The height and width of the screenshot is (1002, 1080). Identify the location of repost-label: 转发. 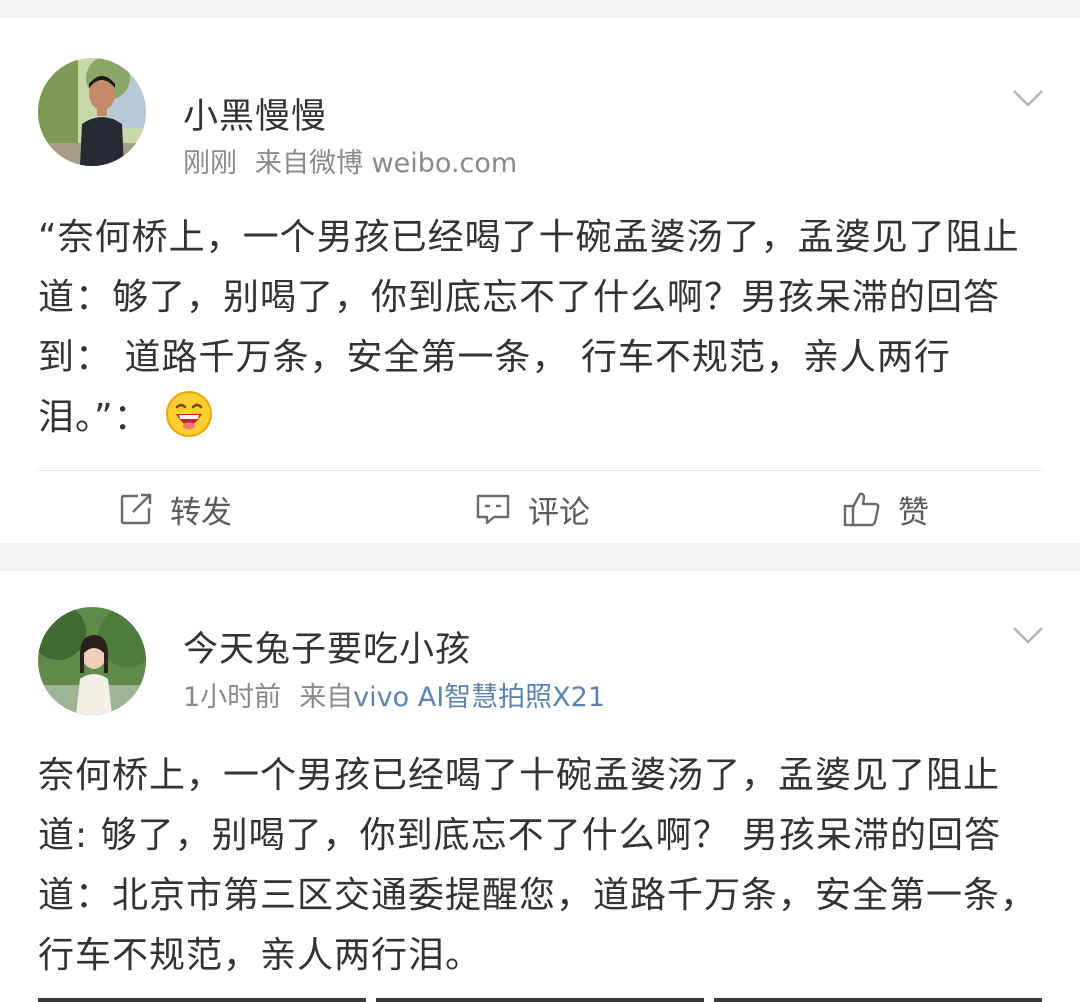
(201, 512).